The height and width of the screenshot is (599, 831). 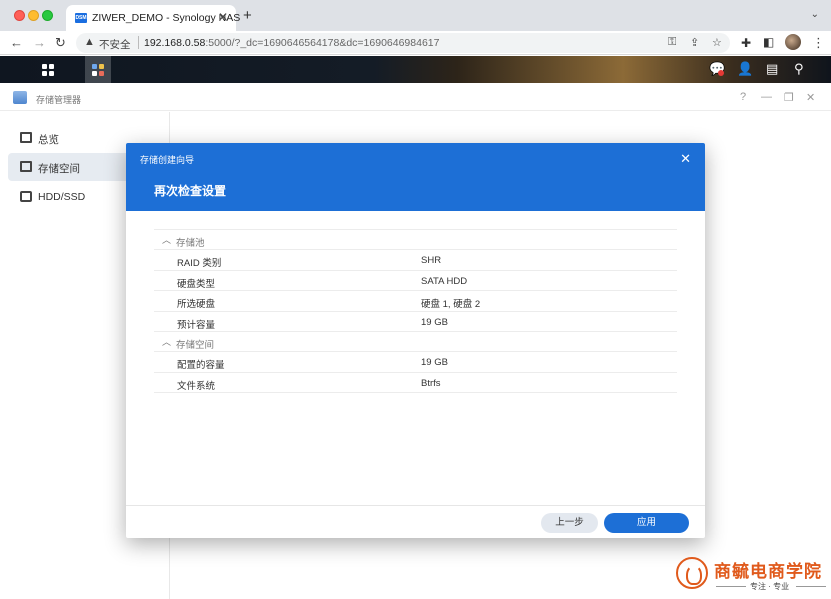 What do you see at coordinates (33, 15) in the screenshot?
I see `window-minimize-light` at bounding box center [33, 15].